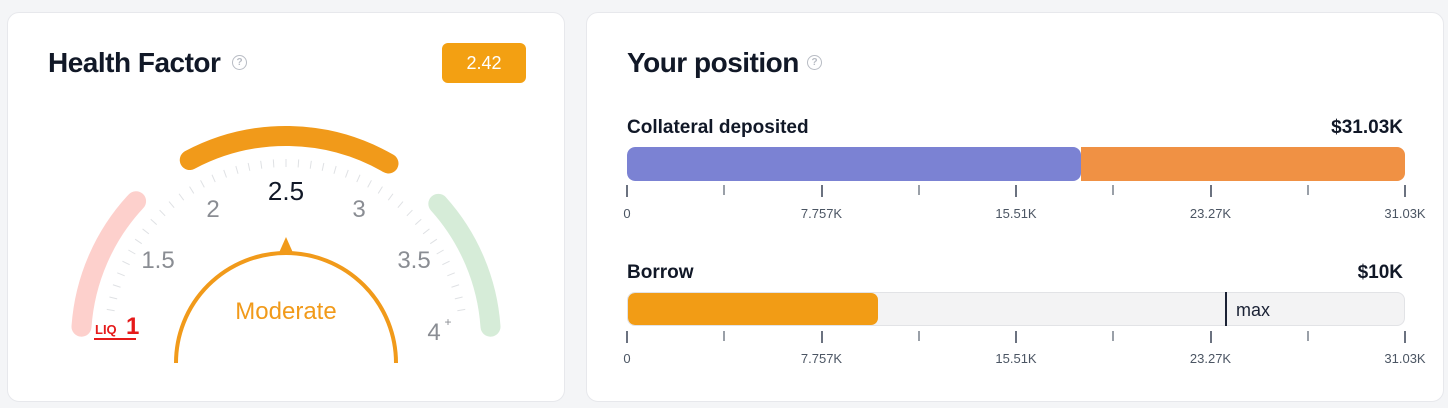 Image resolution: width=1448 pixels, height=408 pixels. Describe the element at coordinates (1226, 309) in the screenshot. I see `borrow-max-marker` at that location.